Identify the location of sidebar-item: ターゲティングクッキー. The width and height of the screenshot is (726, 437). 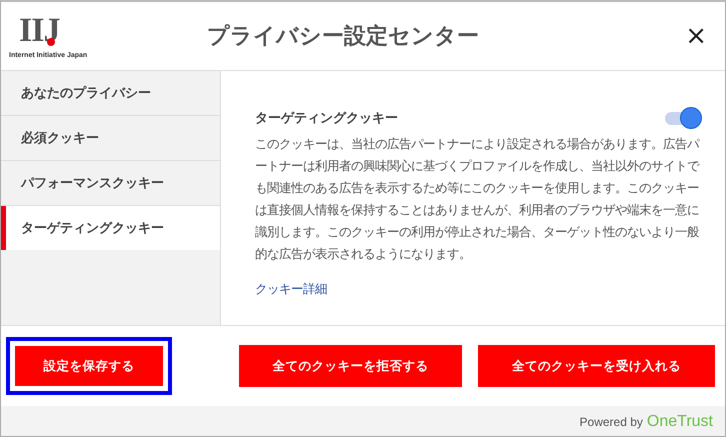
(110, 228).